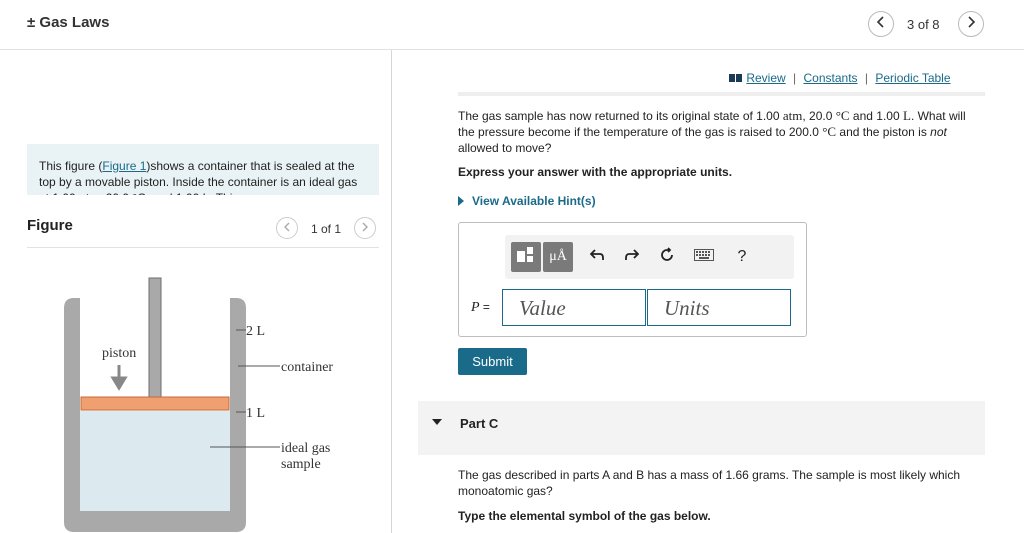  What do you see at coordinates (119, 378) in the screenshot?
I see `piston-arrow-icon` at bounding box center [119, 378].